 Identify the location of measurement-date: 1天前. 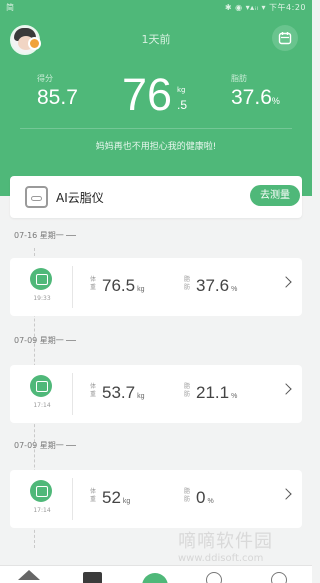
(156, 39).